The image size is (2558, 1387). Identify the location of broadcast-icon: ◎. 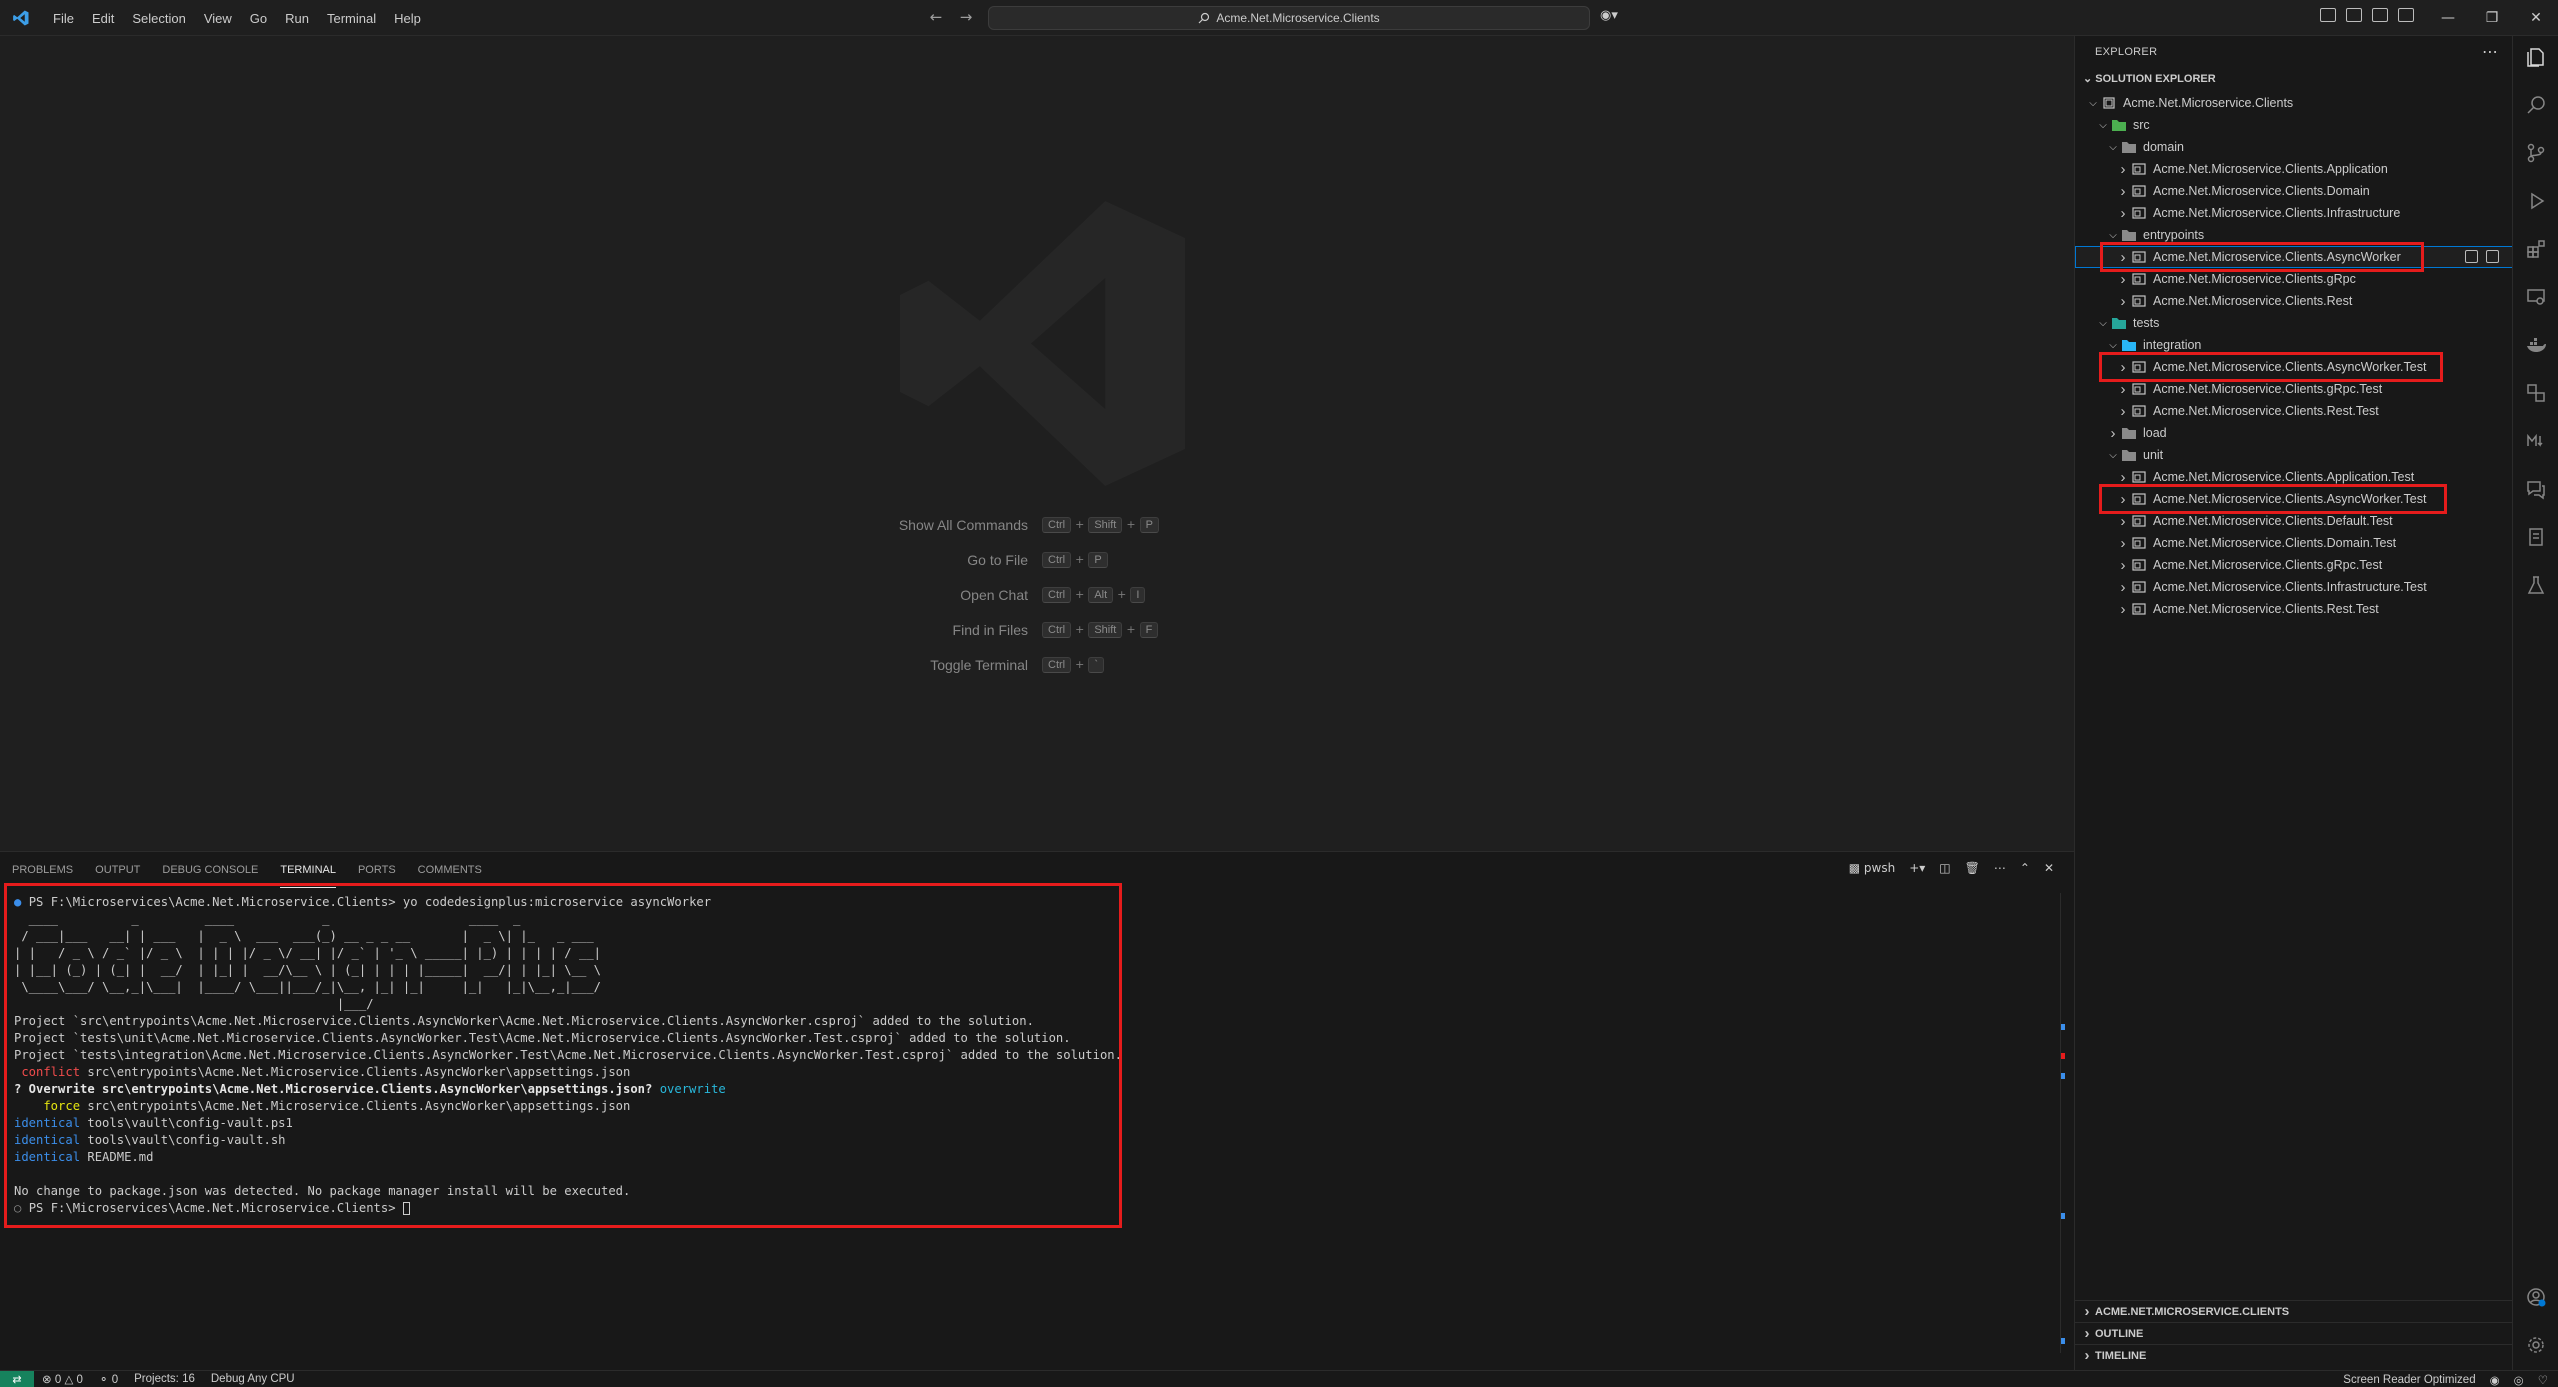
(2519, 1380).